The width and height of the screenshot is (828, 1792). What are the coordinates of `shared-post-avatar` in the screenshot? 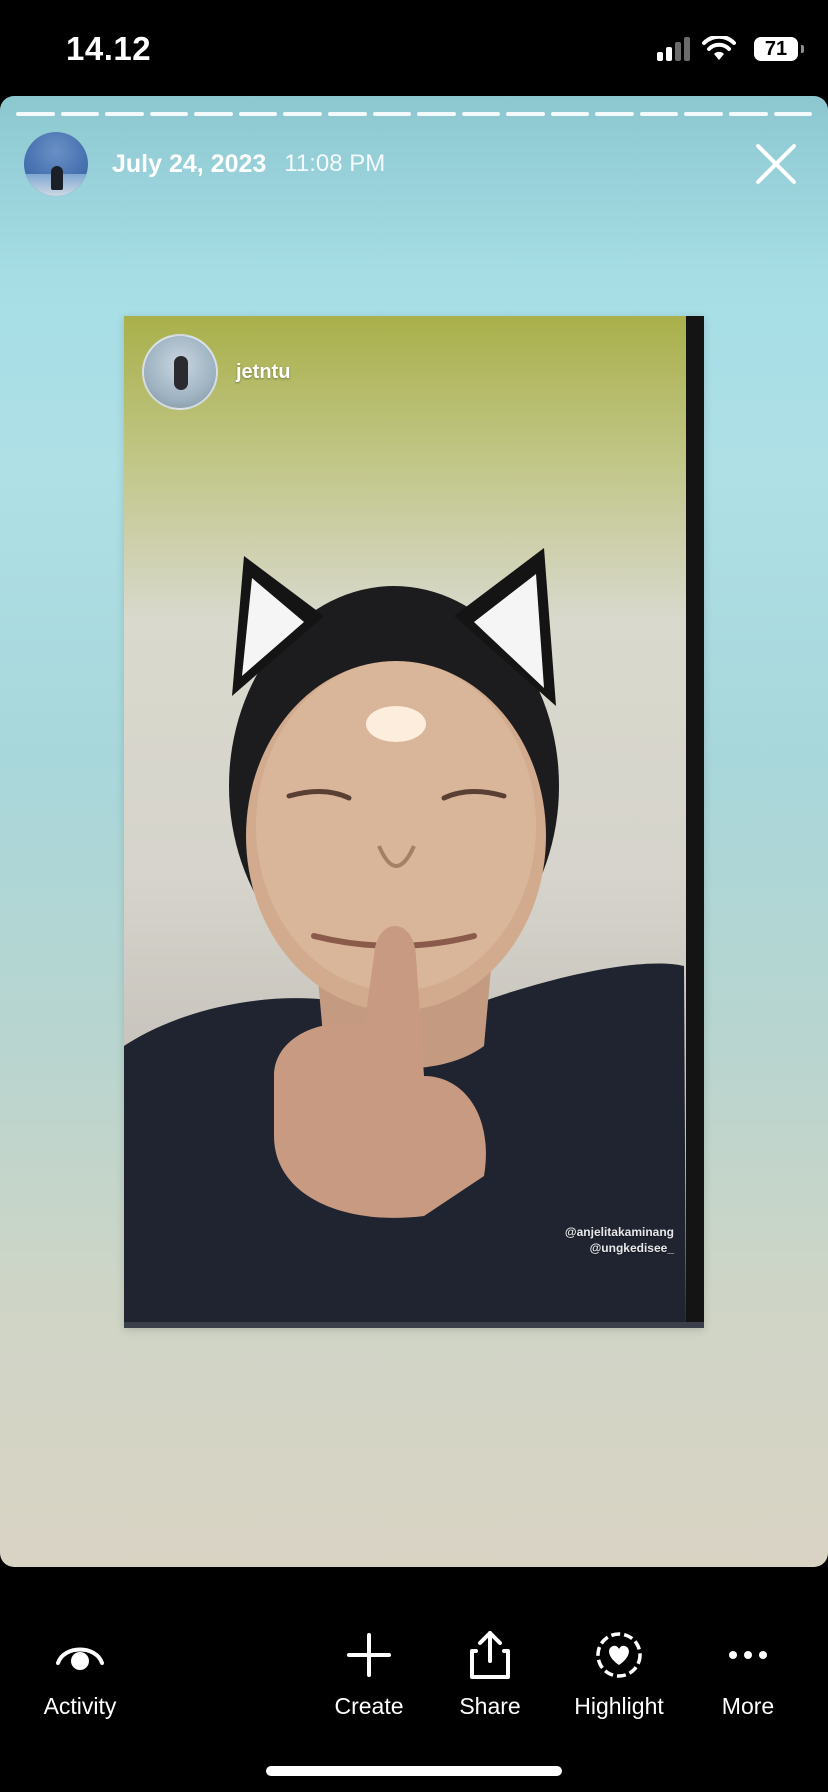 It's located at (180, 372).